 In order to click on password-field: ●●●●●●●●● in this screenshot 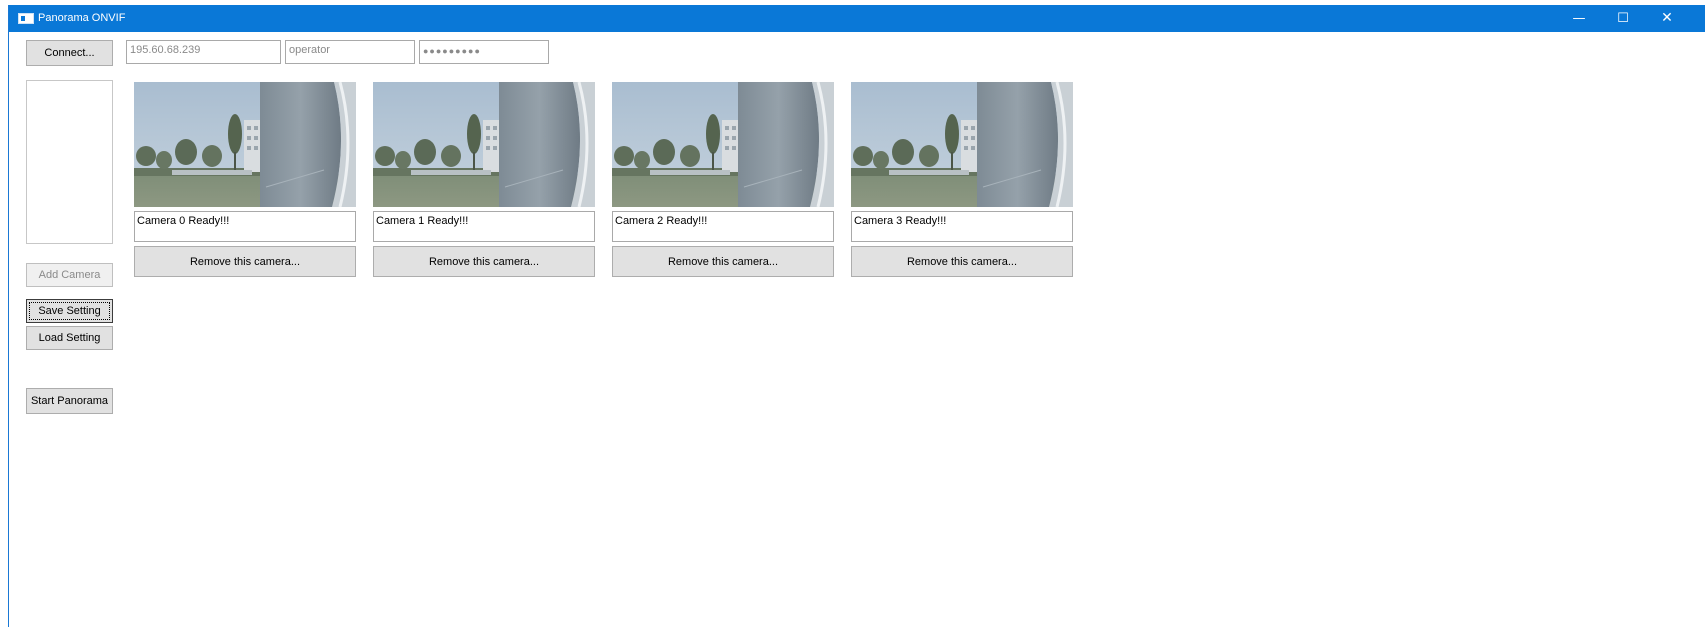, I will do `click(484, 52)`.